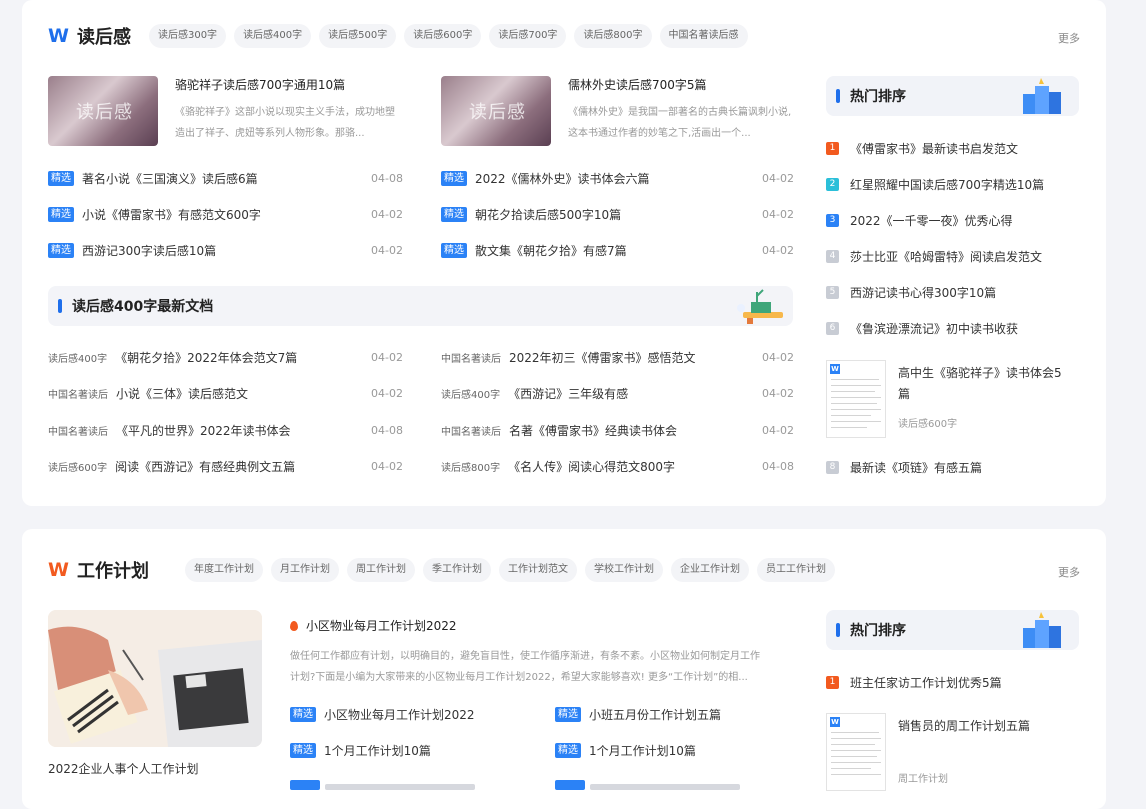  What do you see at coordinates (443, 36) in the screenshot?
I see `tag: 读后感600字` at bounding box center [443, 36].